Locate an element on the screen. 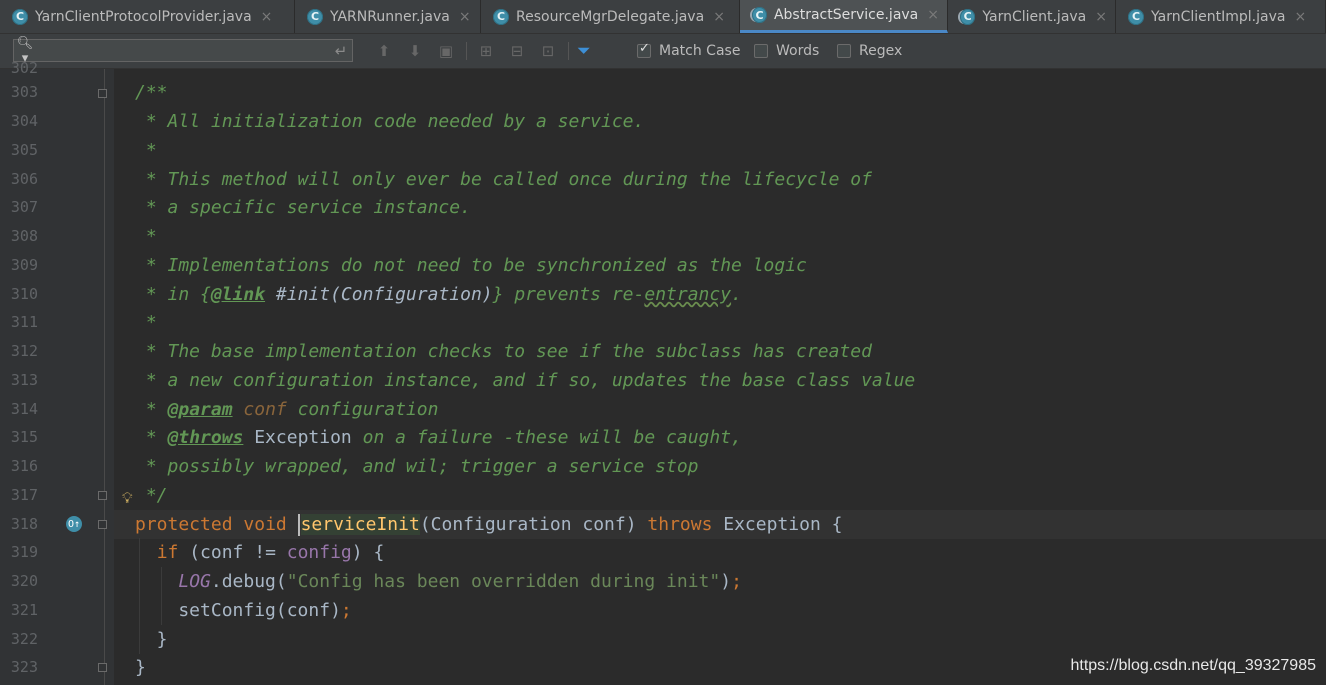  code-line: * @param conf configuration is located at coordinates (720, 409).